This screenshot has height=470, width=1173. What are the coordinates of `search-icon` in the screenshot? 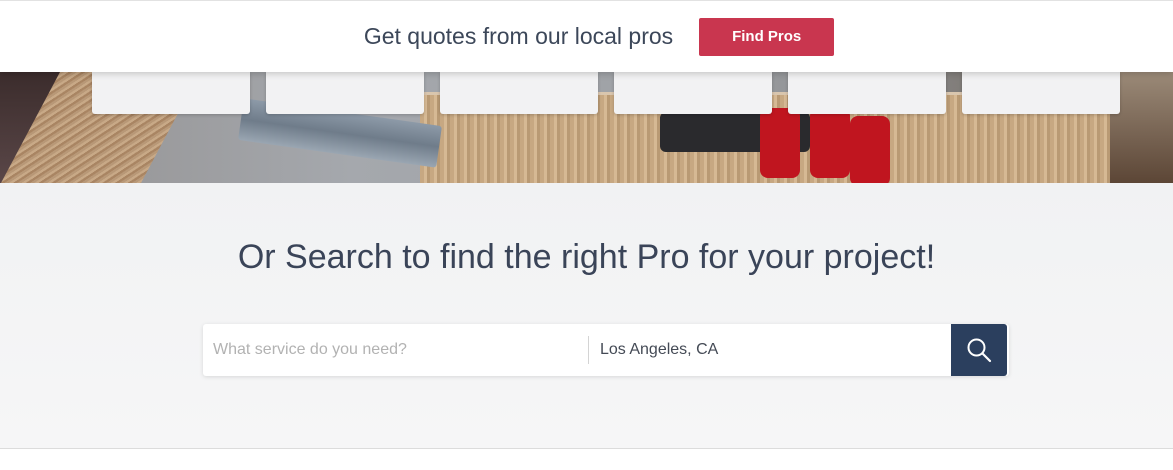 It's located at (979, 350).